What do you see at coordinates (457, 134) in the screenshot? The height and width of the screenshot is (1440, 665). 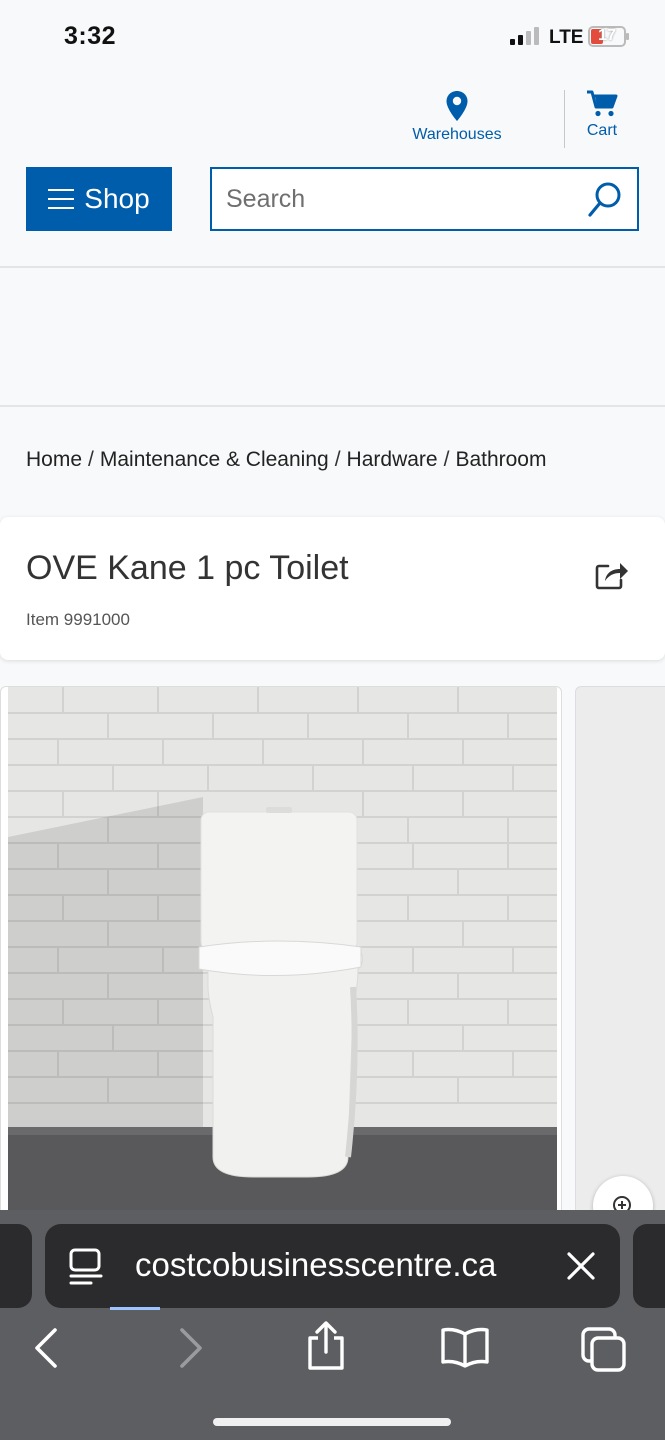 I see `warehouses-label: Warehouses` at bounding box center [457, 134].